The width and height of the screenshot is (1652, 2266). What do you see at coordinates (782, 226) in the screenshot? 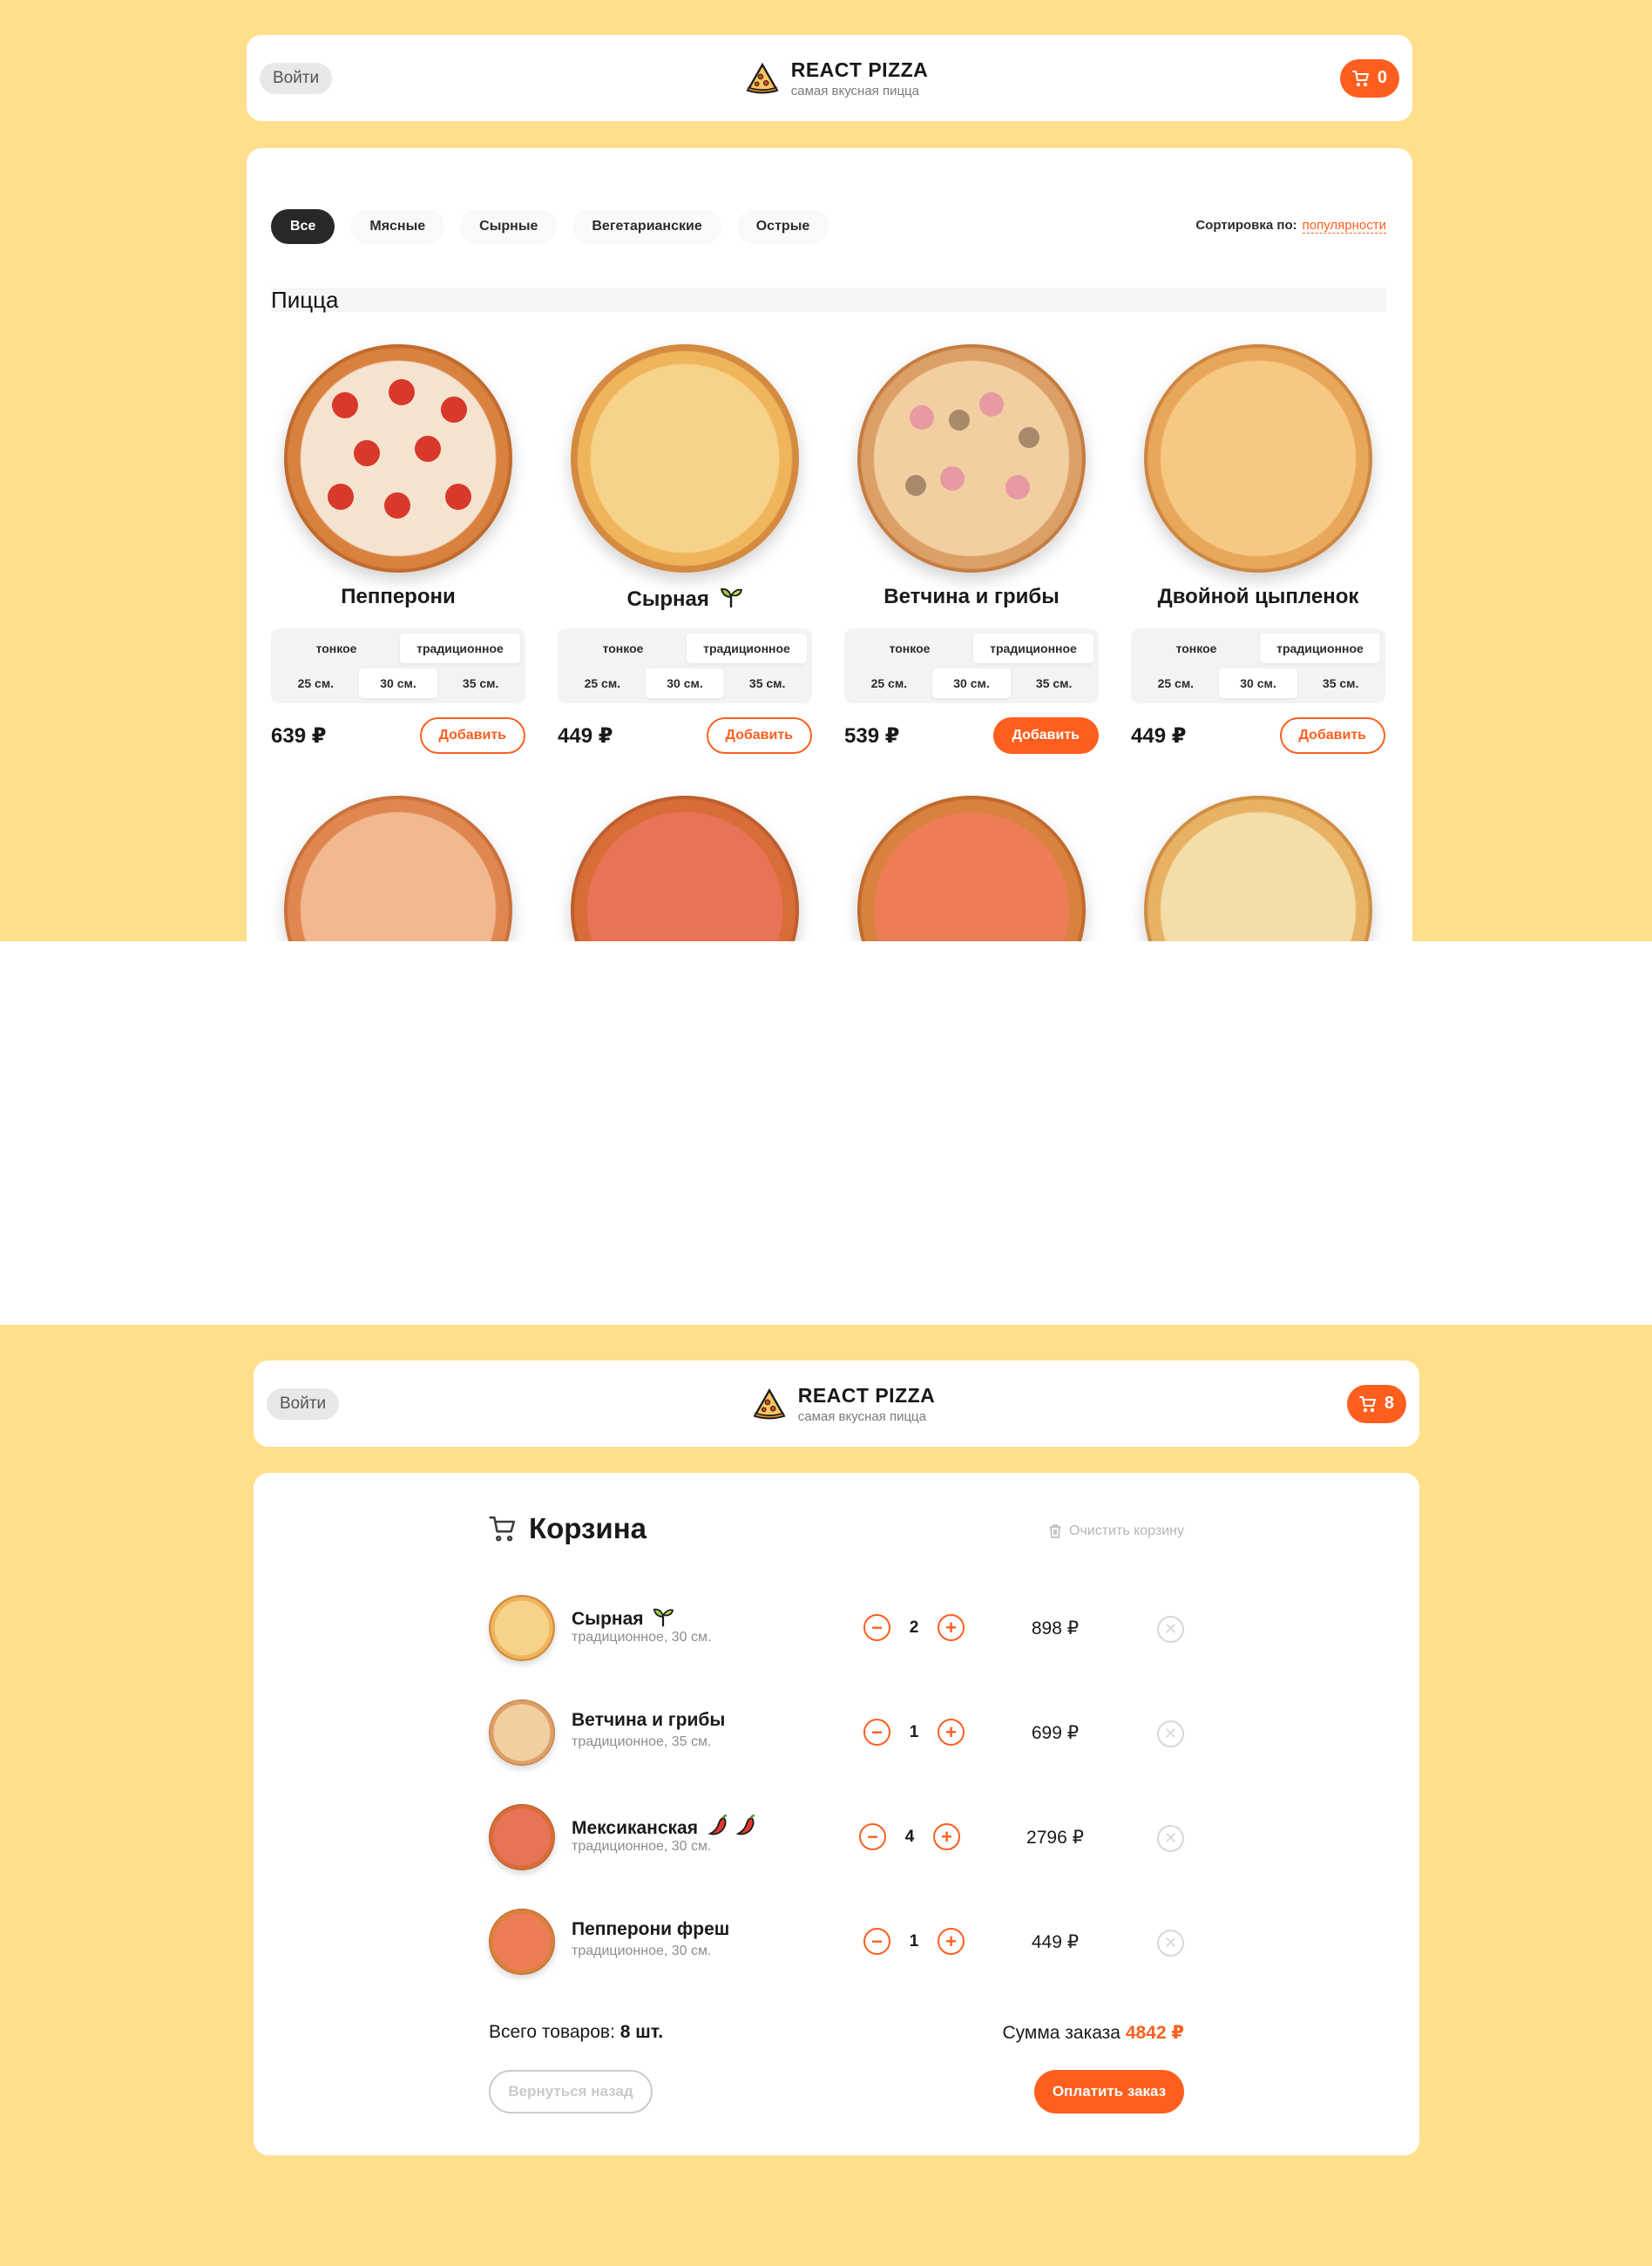
I see `category-spicy: Острые` at bounding box center [782, 226].